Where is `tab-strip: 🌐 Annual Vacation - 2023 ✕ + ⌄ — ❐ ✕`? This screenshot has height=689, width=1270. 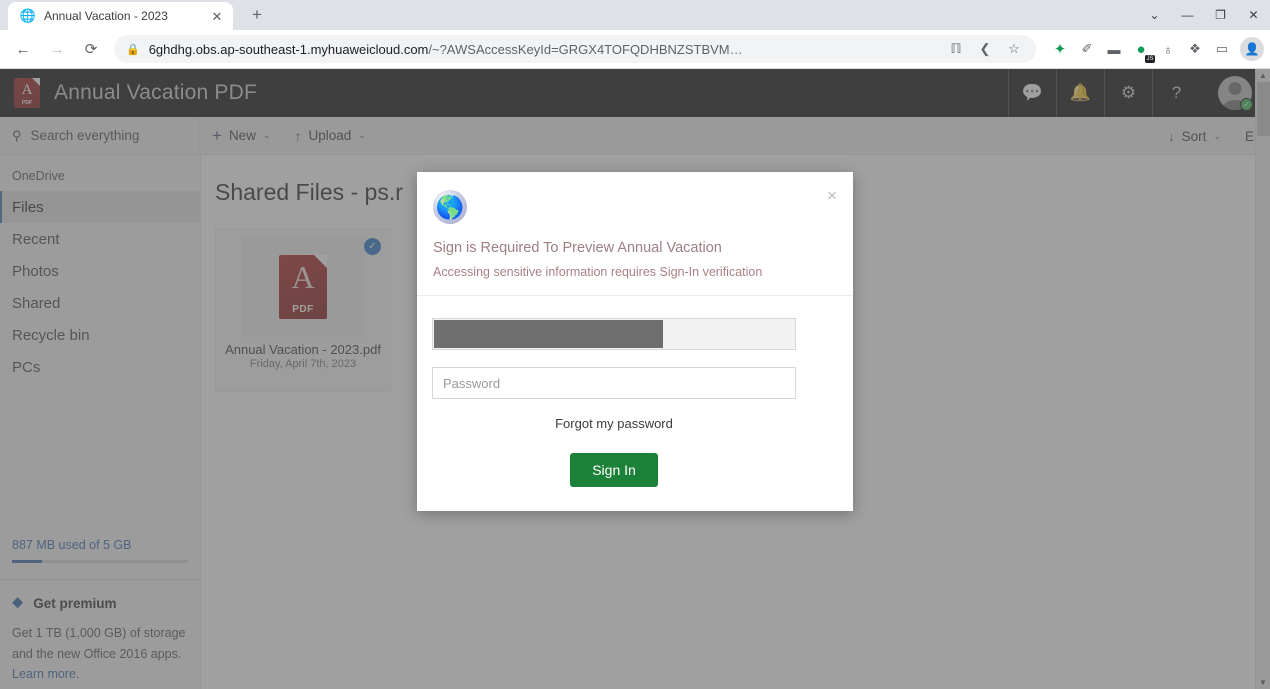
tab-strip: 🌐 Annual Vacation - 2023 ✕ + ⌄ — ❐ ✕ is located at coordinates (635, 15).